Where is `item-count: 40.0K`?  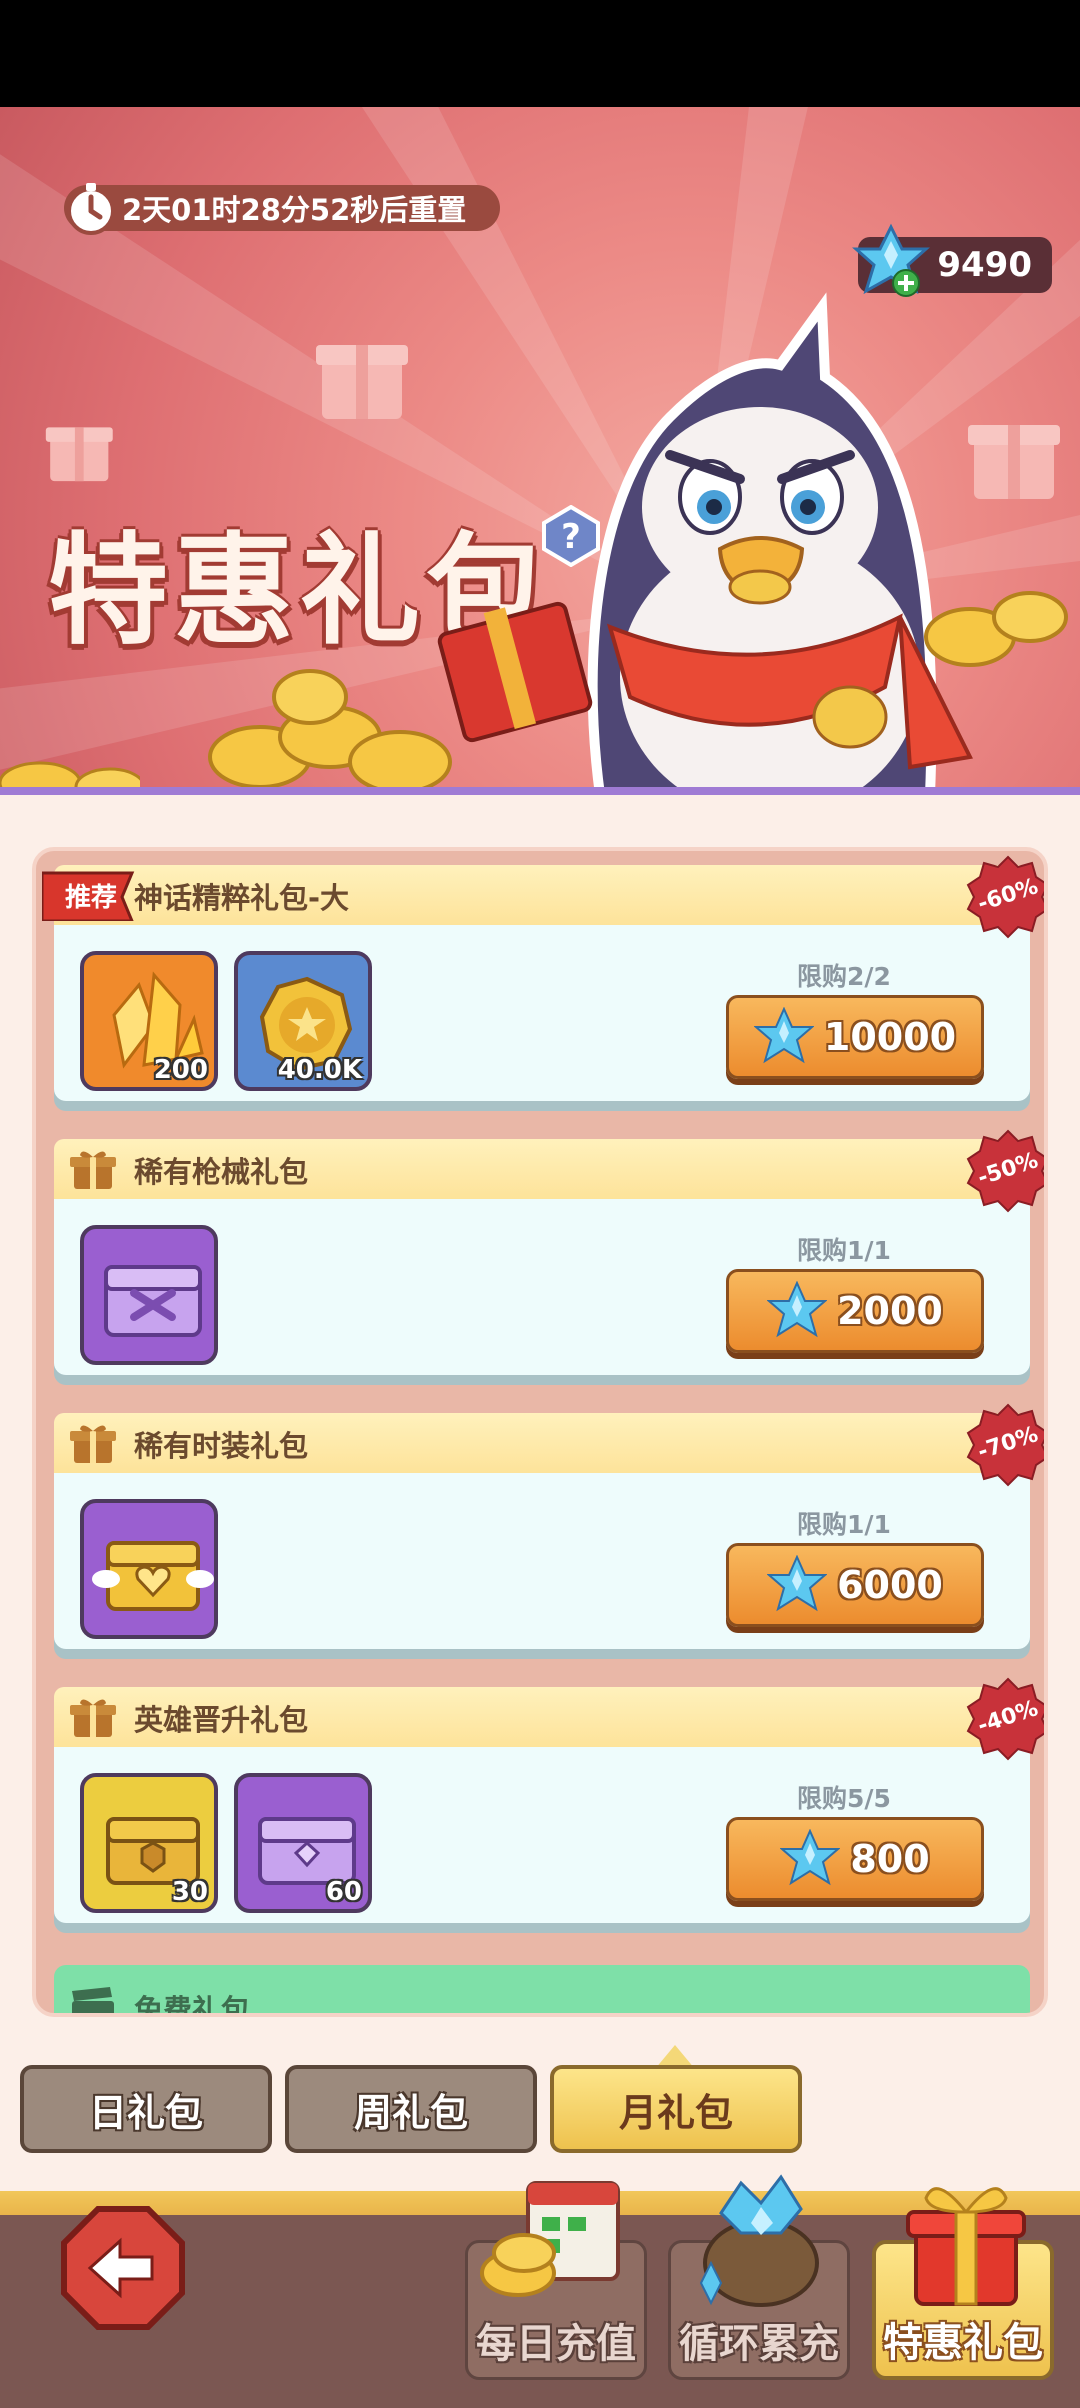
item-count: 40.0K is located at coordinates (319, 1070).